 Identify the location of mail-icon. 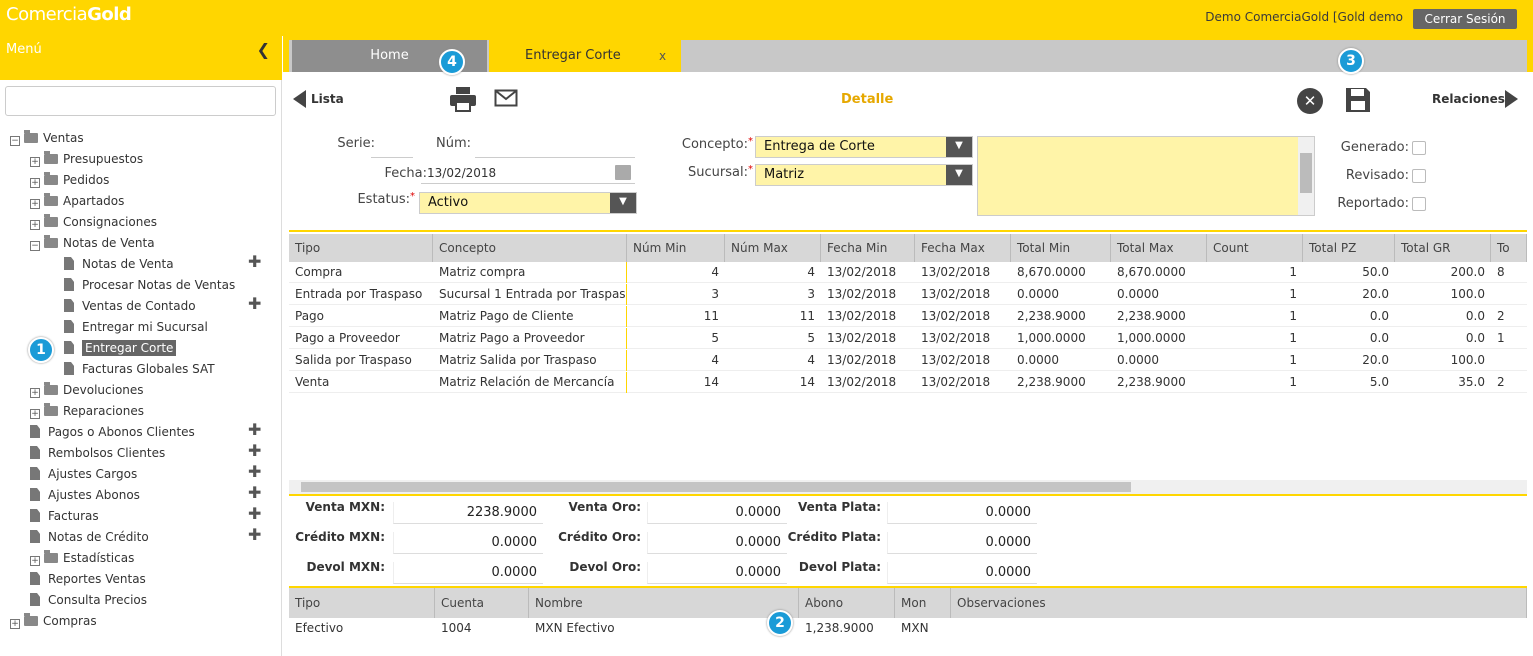
(506, 98).